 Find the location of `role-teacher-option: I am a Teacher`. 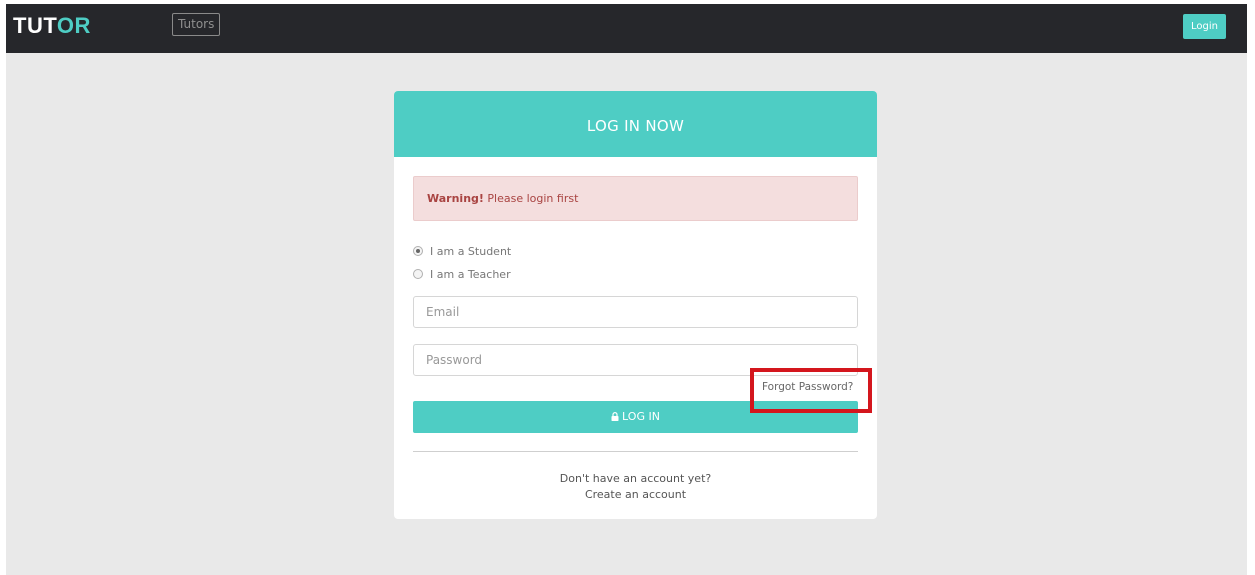

role-teacher-option: I am a Teacher is located at coordinates (462, 274).